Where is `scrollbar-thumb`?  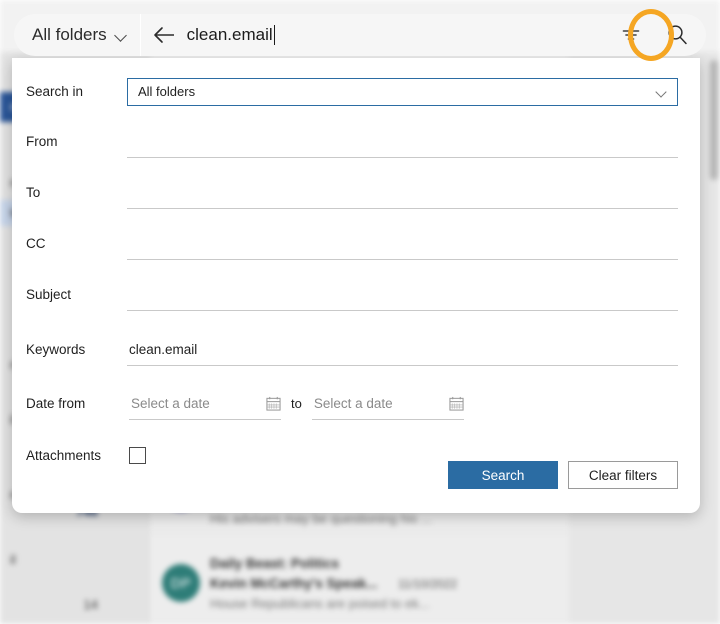 scrollbar-thumb is located at coordinates (714, 120).